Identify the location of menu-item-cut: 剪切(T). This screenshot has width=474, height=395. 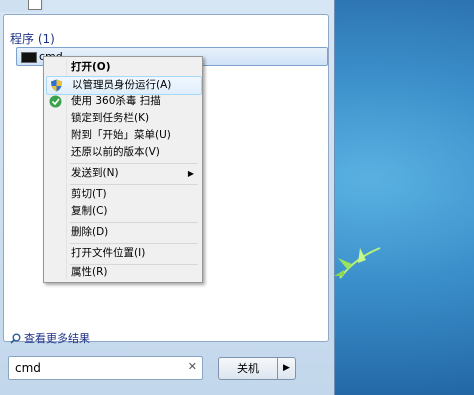
(123, 194).